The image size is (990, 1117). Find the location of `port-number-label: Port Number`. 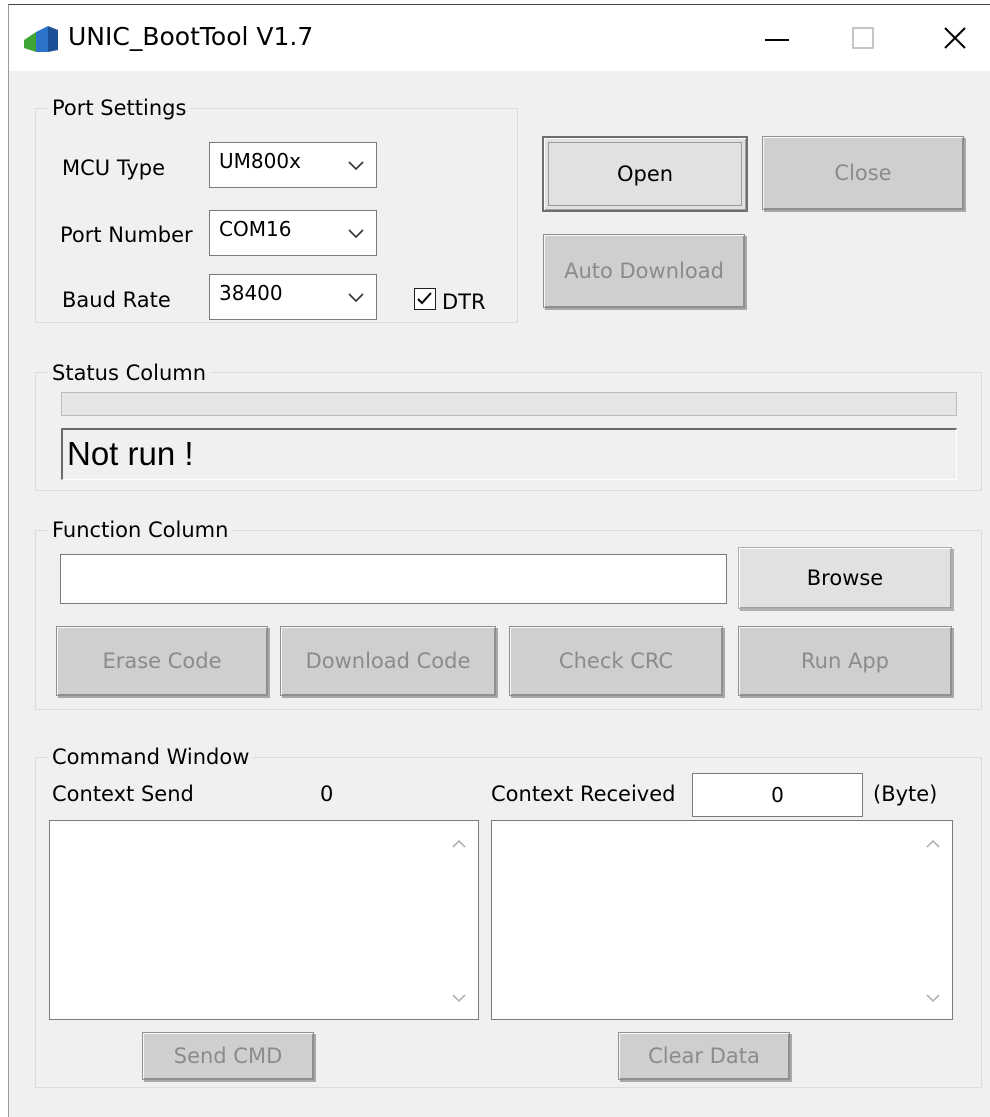

port-number-label: Port Number is located at coordinates (126, 235).